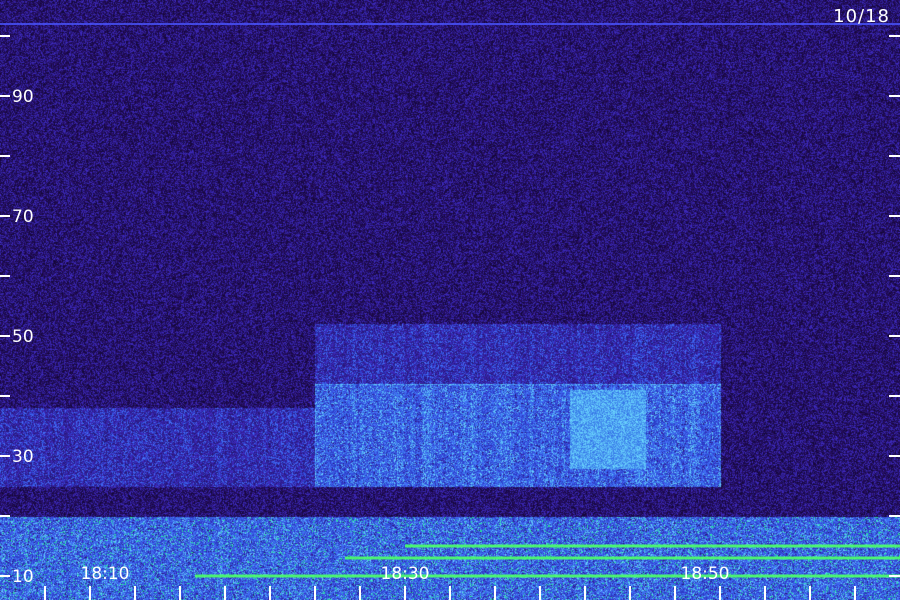  What do you see at coordinates (405, 574) in the screenshot?
I see `x-tick-label-1830: 18:30` at bounding box center [405, 574].